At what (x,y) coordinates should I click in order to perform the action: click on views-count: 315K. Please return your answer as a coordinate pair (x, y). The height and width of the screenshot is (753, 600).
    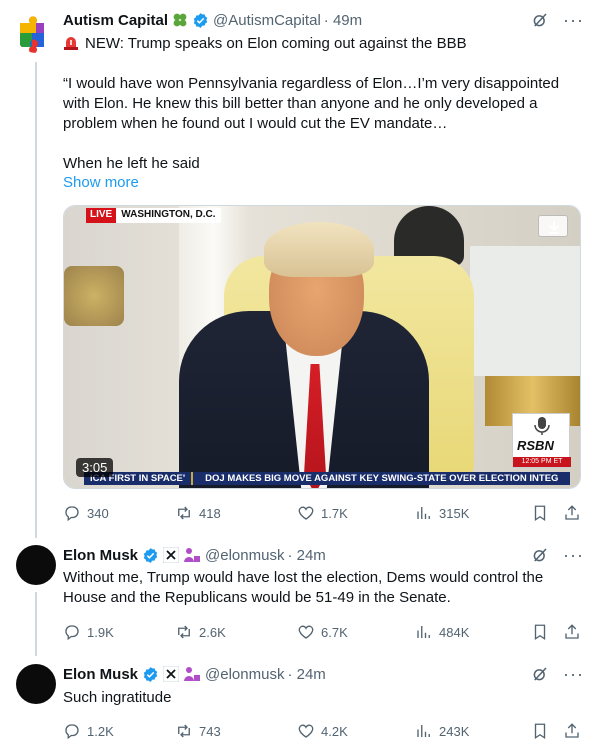
    Looking at the image, I should click on (454, 513).